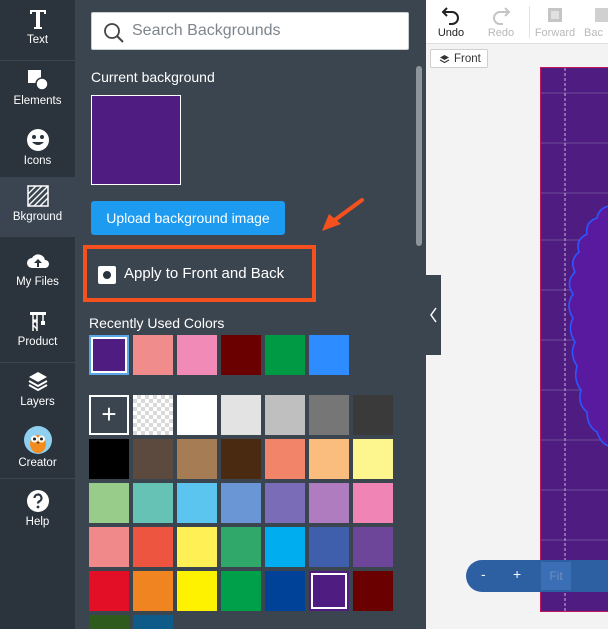  I want to click on redo-button: Redo, so click(501, 22).